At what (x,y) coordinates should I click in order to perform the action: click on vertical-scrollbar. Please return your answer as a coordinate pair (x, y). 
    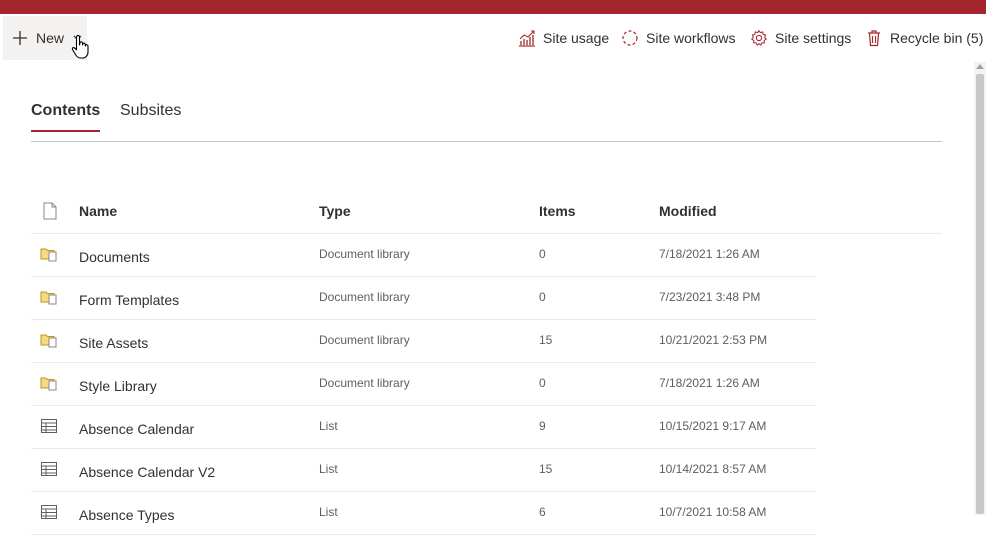
    Looking at the image, I should click on (980, 288).